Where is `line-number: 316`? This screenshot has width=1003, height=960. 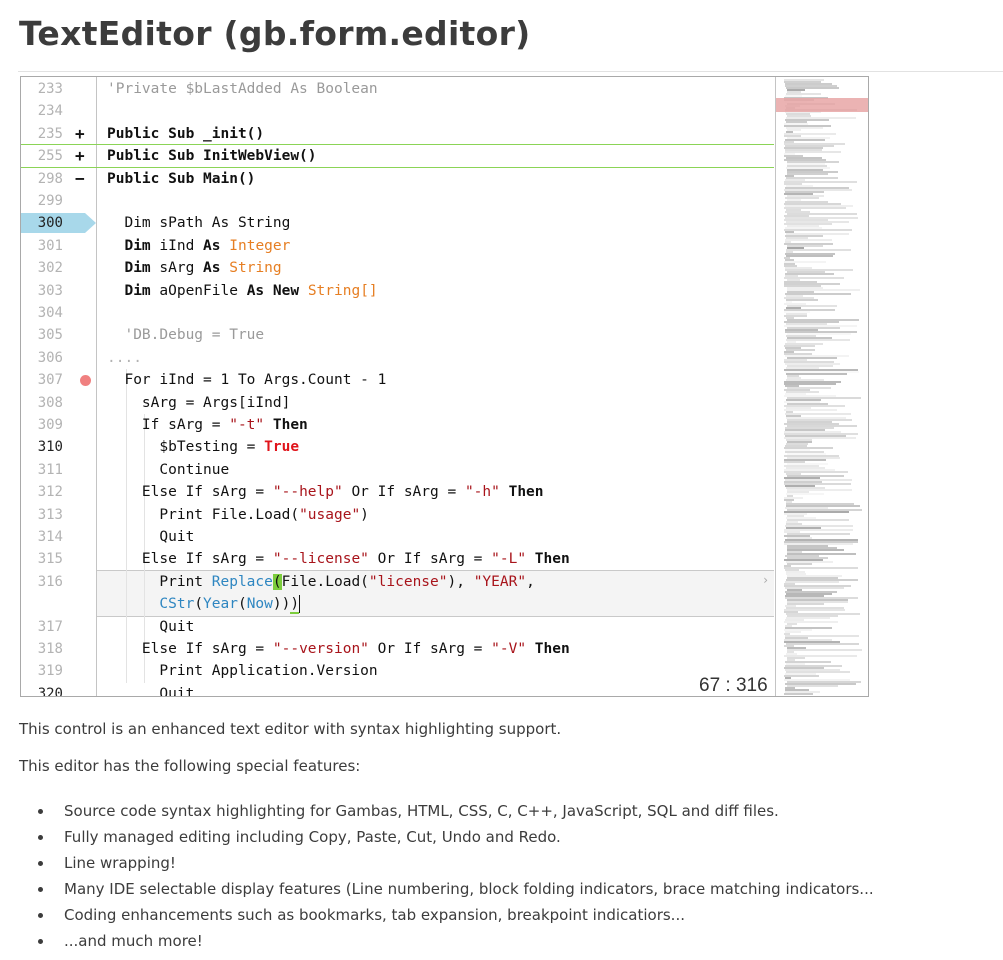 line-number: 316 is located at coordinates (58, 582).